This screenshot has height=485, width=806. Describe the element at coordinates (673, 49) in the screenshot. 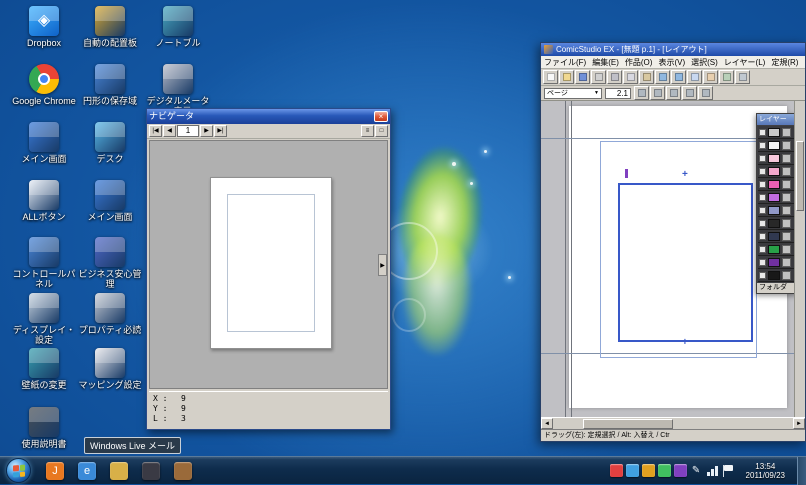

I see `comicstudio-titlebar: ComicStudio EX - [無題 p.1] - [レイアウト]` at that location.